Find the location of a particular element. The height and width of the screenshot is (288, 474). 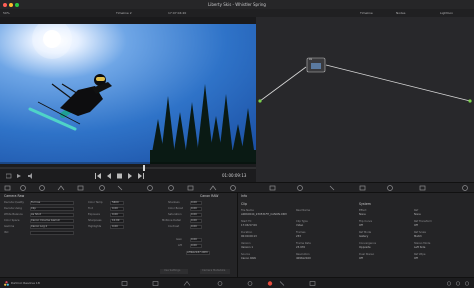

decode-using-select is located at coordinates (52, 209).